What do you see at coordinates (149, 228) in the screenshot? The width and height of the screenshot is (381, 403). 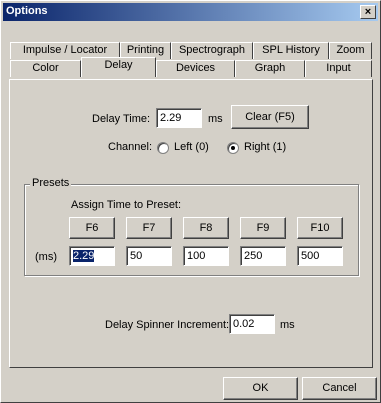 I see `preset-f7-button: F7` at bounding box center [149, 228].